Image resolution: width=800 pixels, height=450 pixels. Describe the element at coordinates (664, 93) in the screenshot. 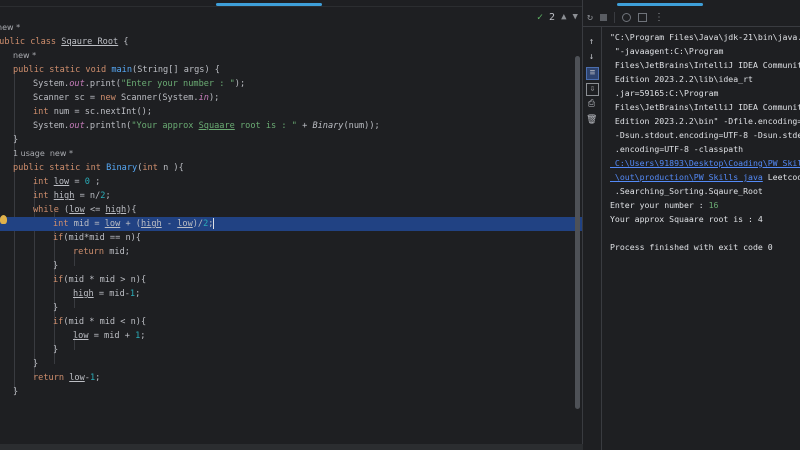

I see `console-line: .jar=59165:C:\Program` at that location.